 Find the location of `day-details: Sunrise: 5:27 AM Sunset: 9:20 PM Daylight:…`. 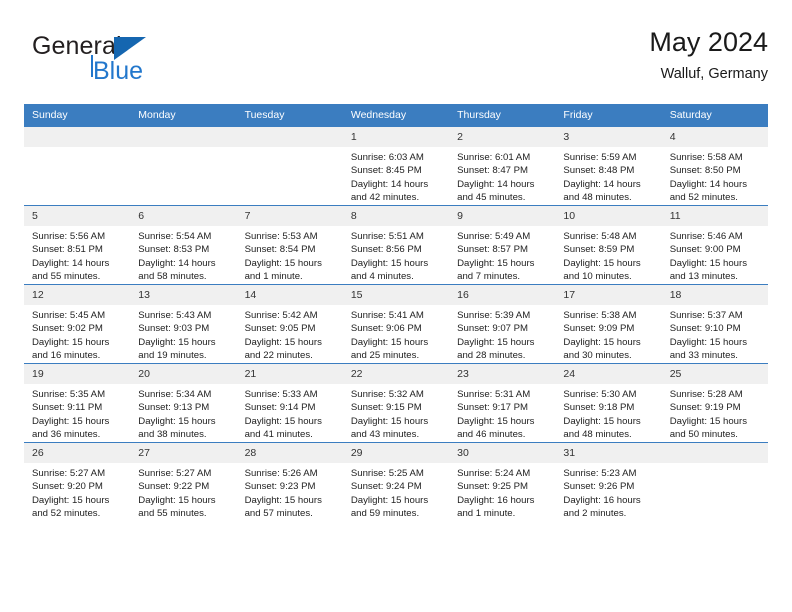

day-details: Sunrise: 5:27 AM Sunset: 9:20 PM Daylight:… is located at coordinates (77, 492).